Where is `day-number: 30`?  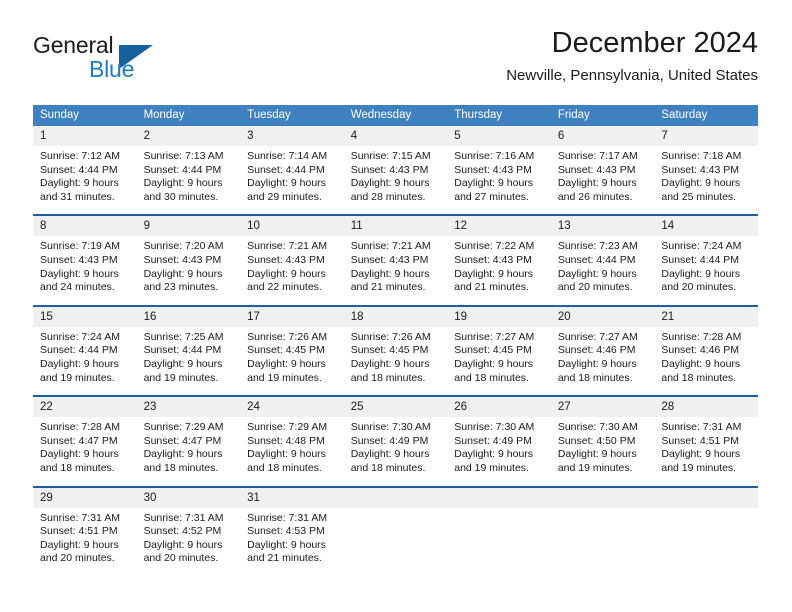
day-number: 30 is located at coordinates (188, 497).